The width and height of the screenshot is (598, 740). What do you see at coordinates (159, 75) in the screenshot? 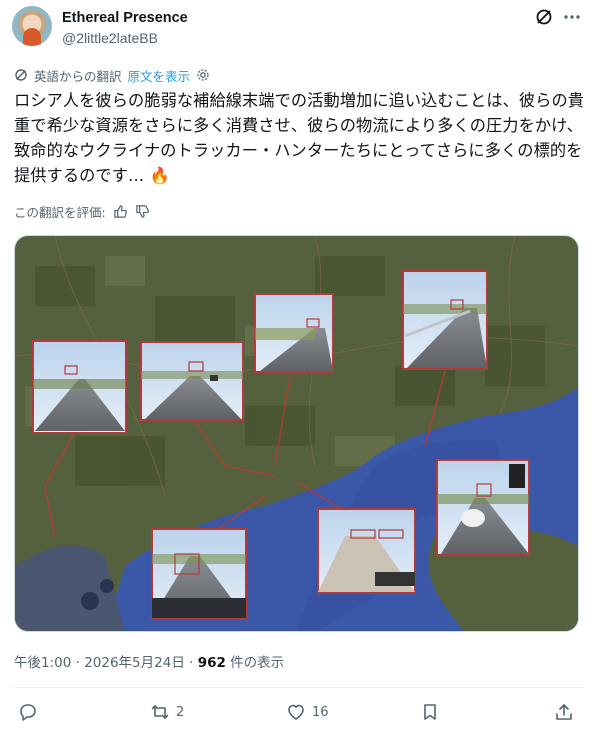
I see `show-original-link: 原文を表示` at bounding box center [159, 75].